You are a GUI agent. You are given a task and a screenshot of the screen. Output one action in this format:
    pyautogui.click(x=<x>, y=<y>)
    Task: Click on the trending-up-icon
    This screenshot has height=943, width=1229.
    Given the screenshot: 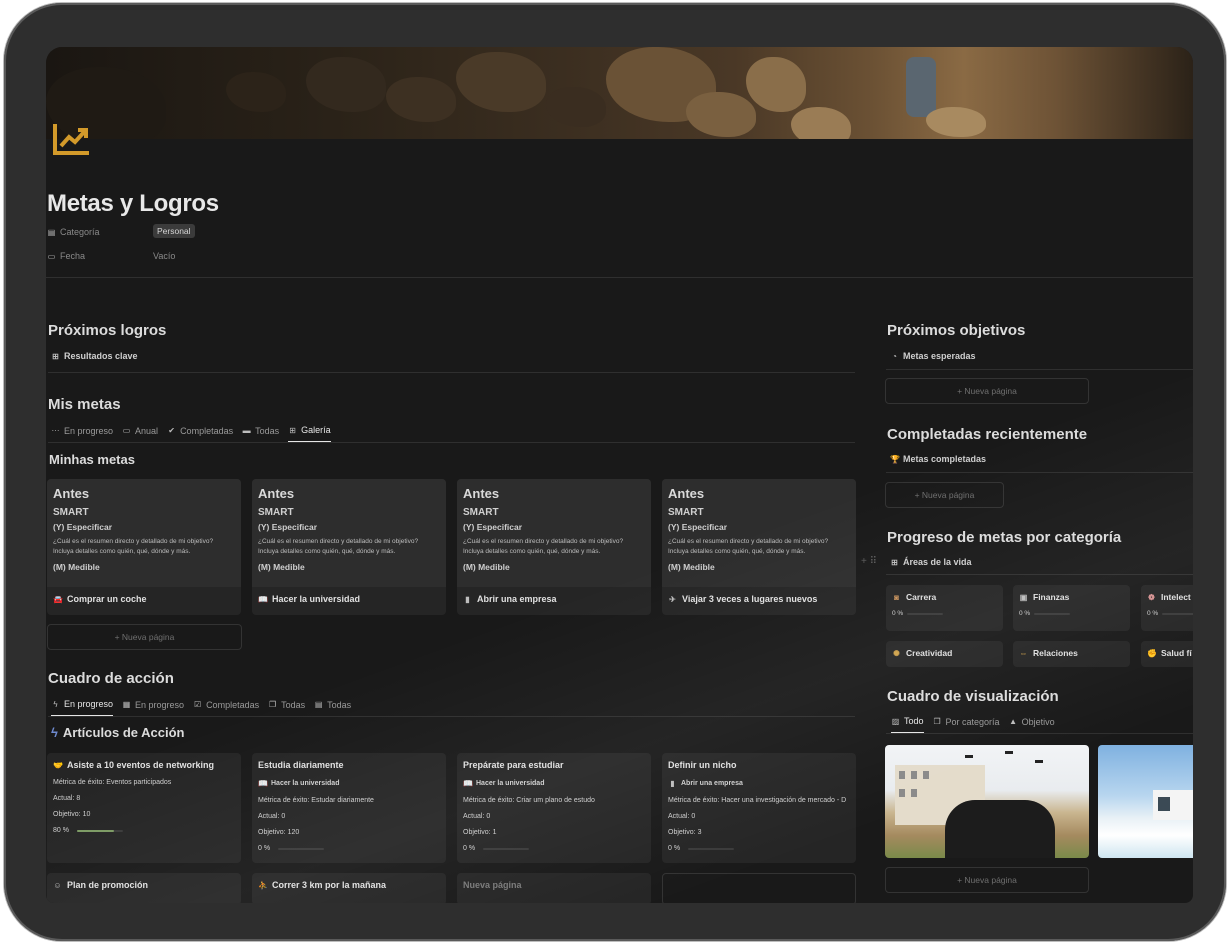 What is the action you would take?
    pyautogui.click(x=71, y=139)
    